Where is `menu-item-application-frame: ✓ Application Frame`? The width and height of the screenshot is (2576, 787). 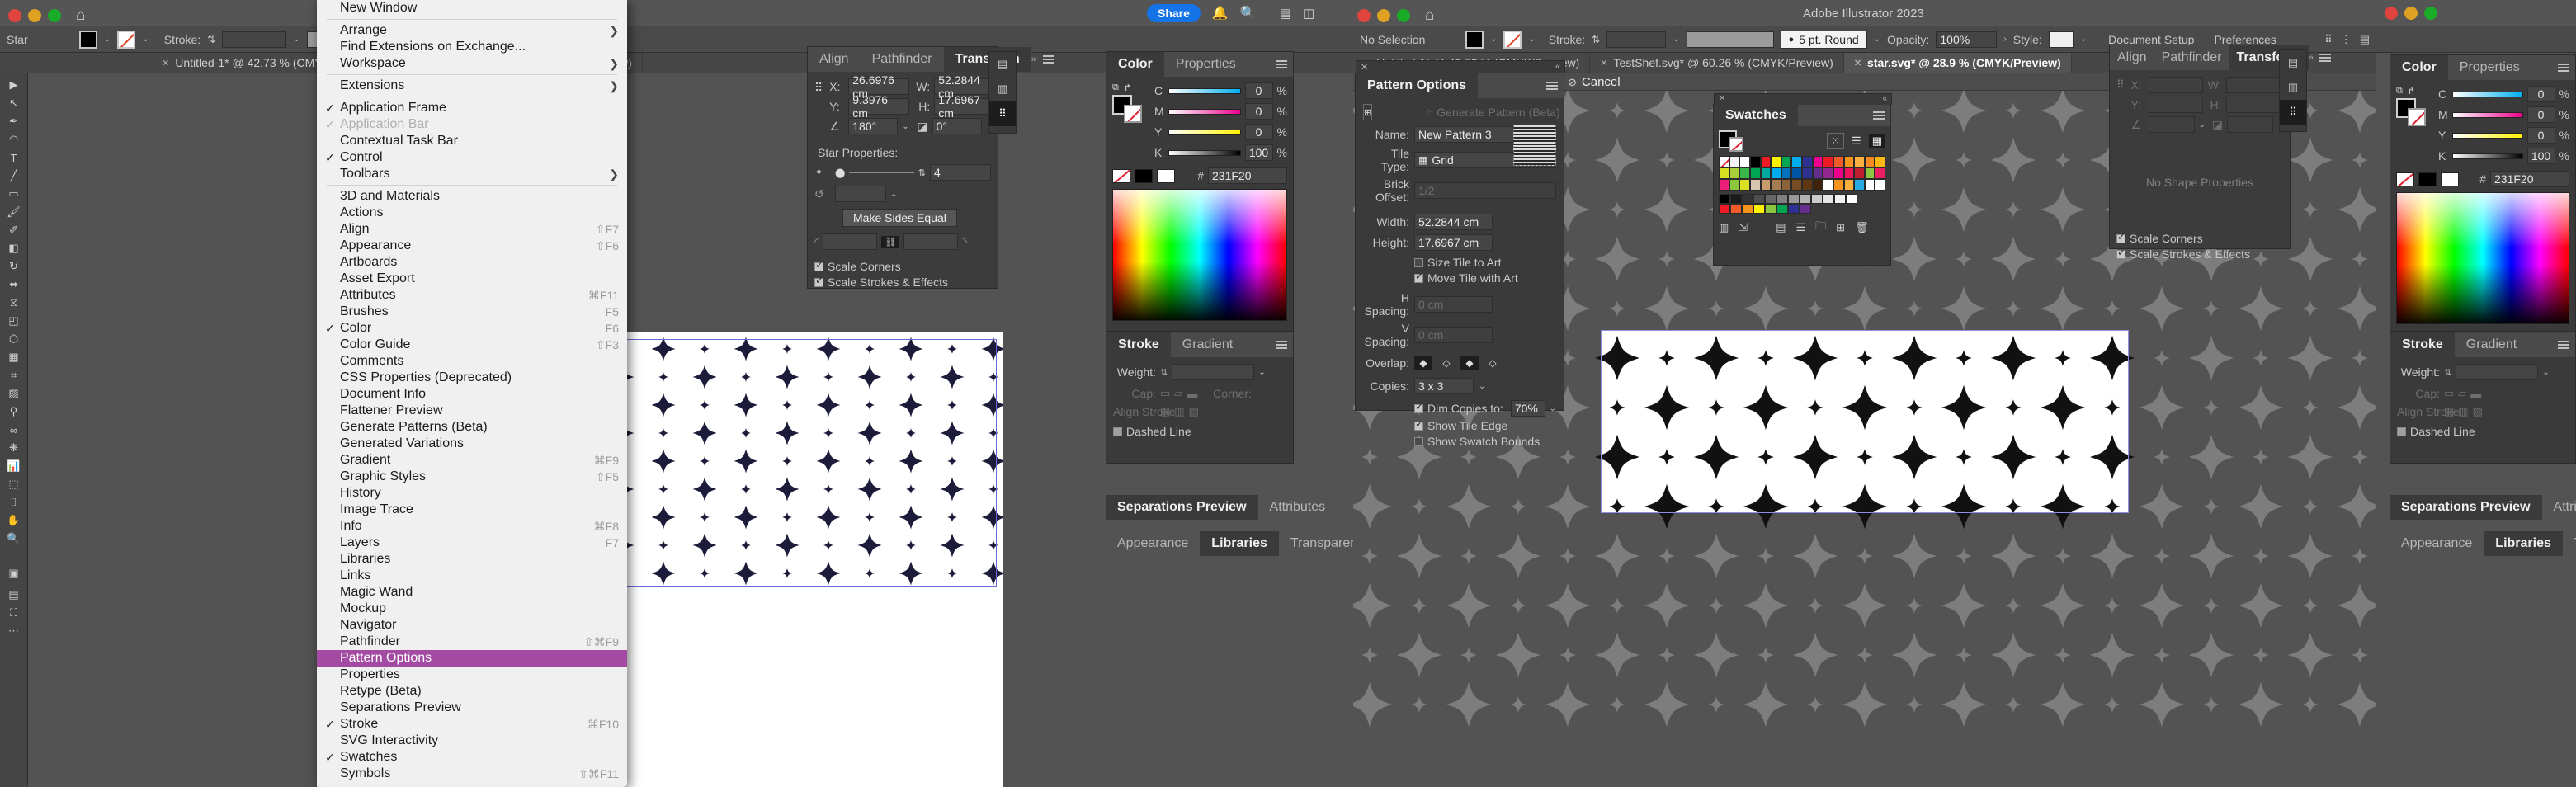 menu-item-application-frame: ✓ Application Frame is located at coordinates (472, 108).